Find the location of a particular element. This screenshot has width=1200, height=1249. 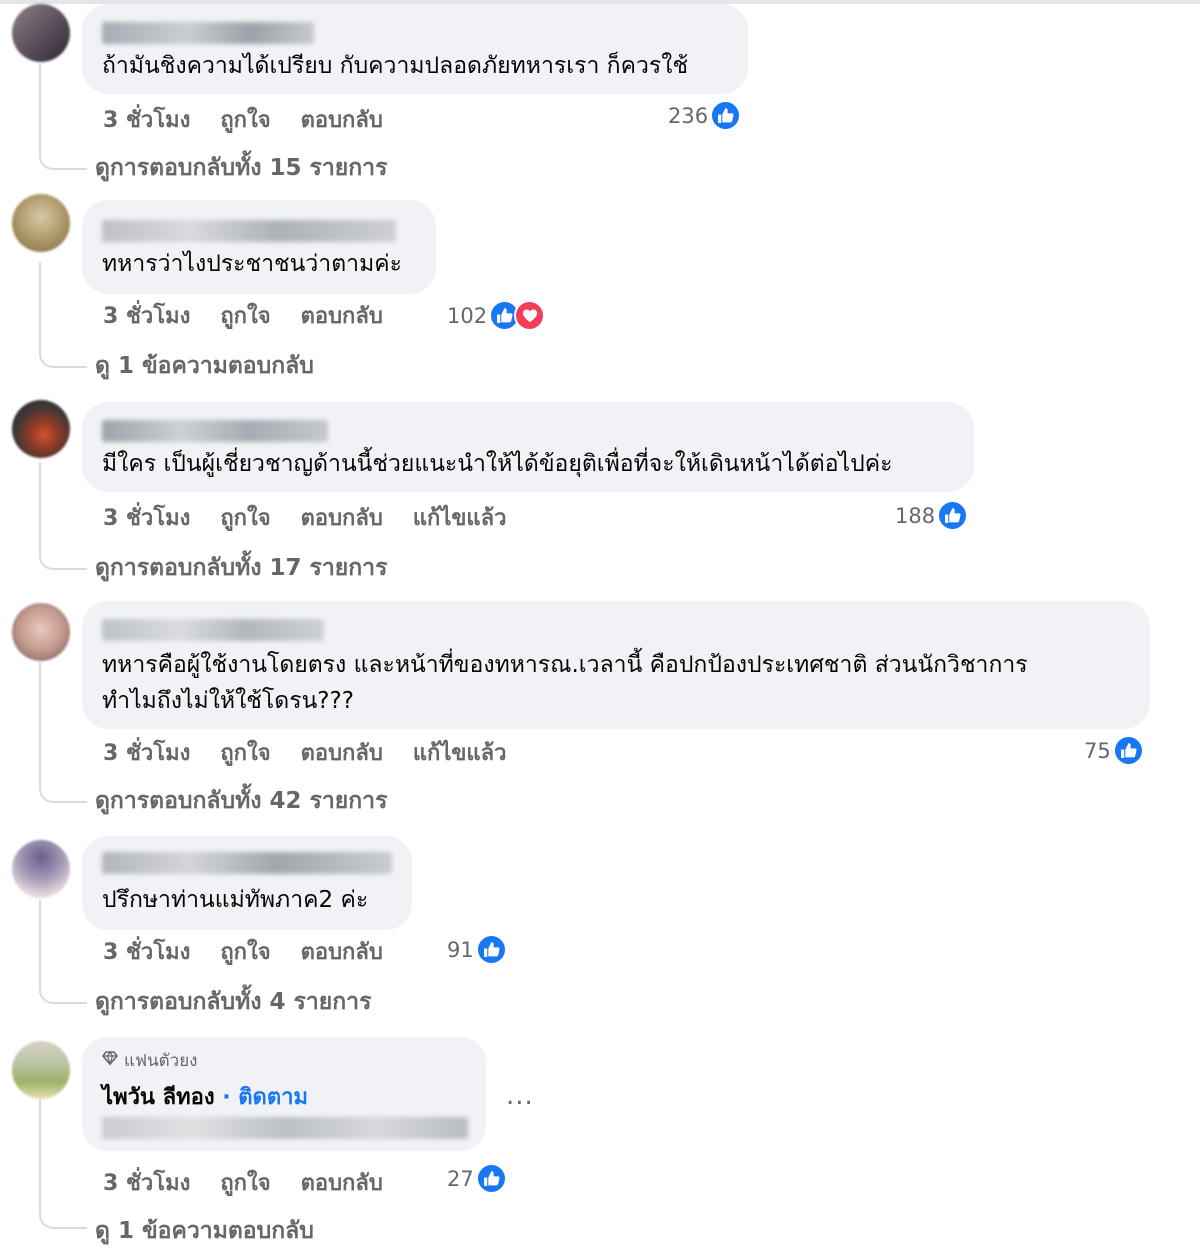

reaction-summary: 27 is located at coordinates (477, 1178).